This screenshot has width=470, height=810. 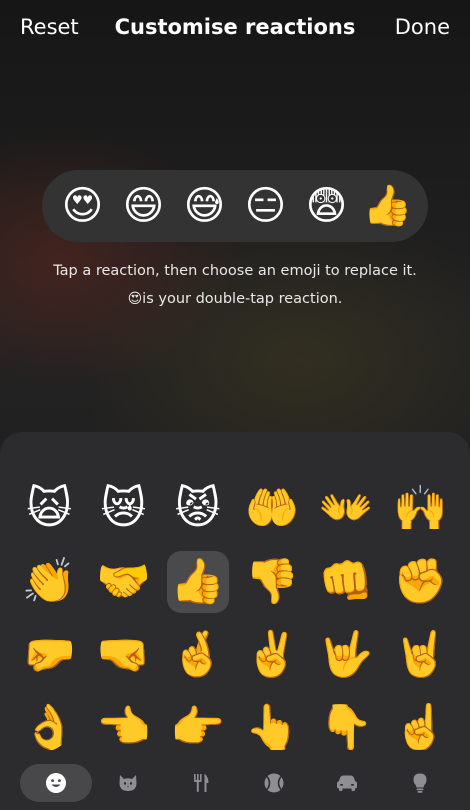 I want to click on reaction-heart-eyes: 😍, so click(x=83, y=206).